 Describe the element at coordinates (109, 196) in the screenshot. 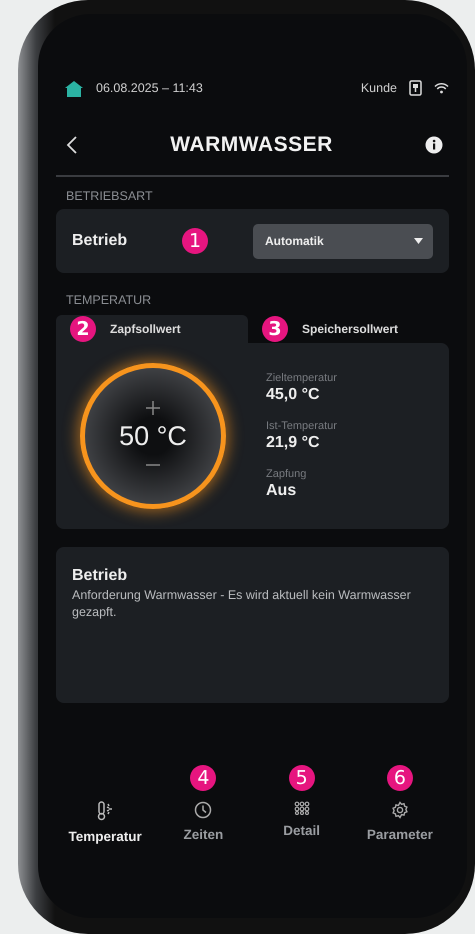

I see `section-label: BETRIEBSART` at that location.